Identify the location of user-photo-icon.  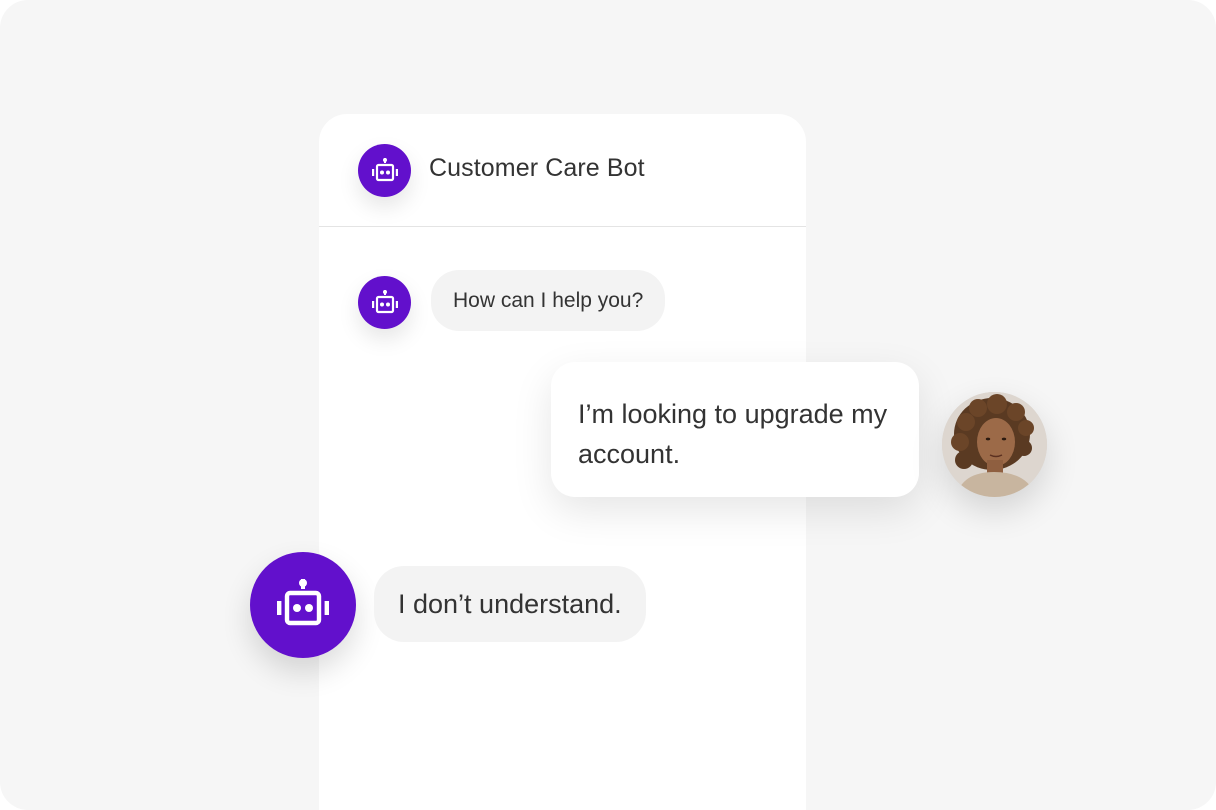
(994, 444).